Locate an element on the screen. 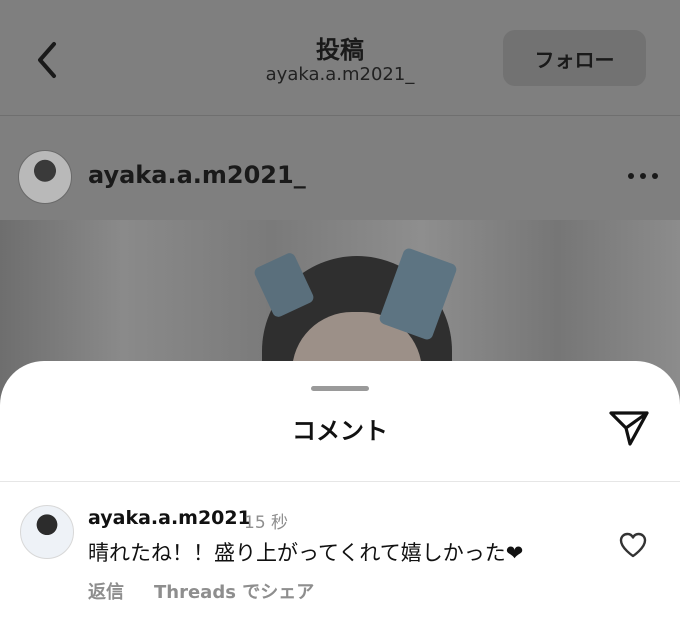  follow-button: フォロー is located at coordinates (574, 58).